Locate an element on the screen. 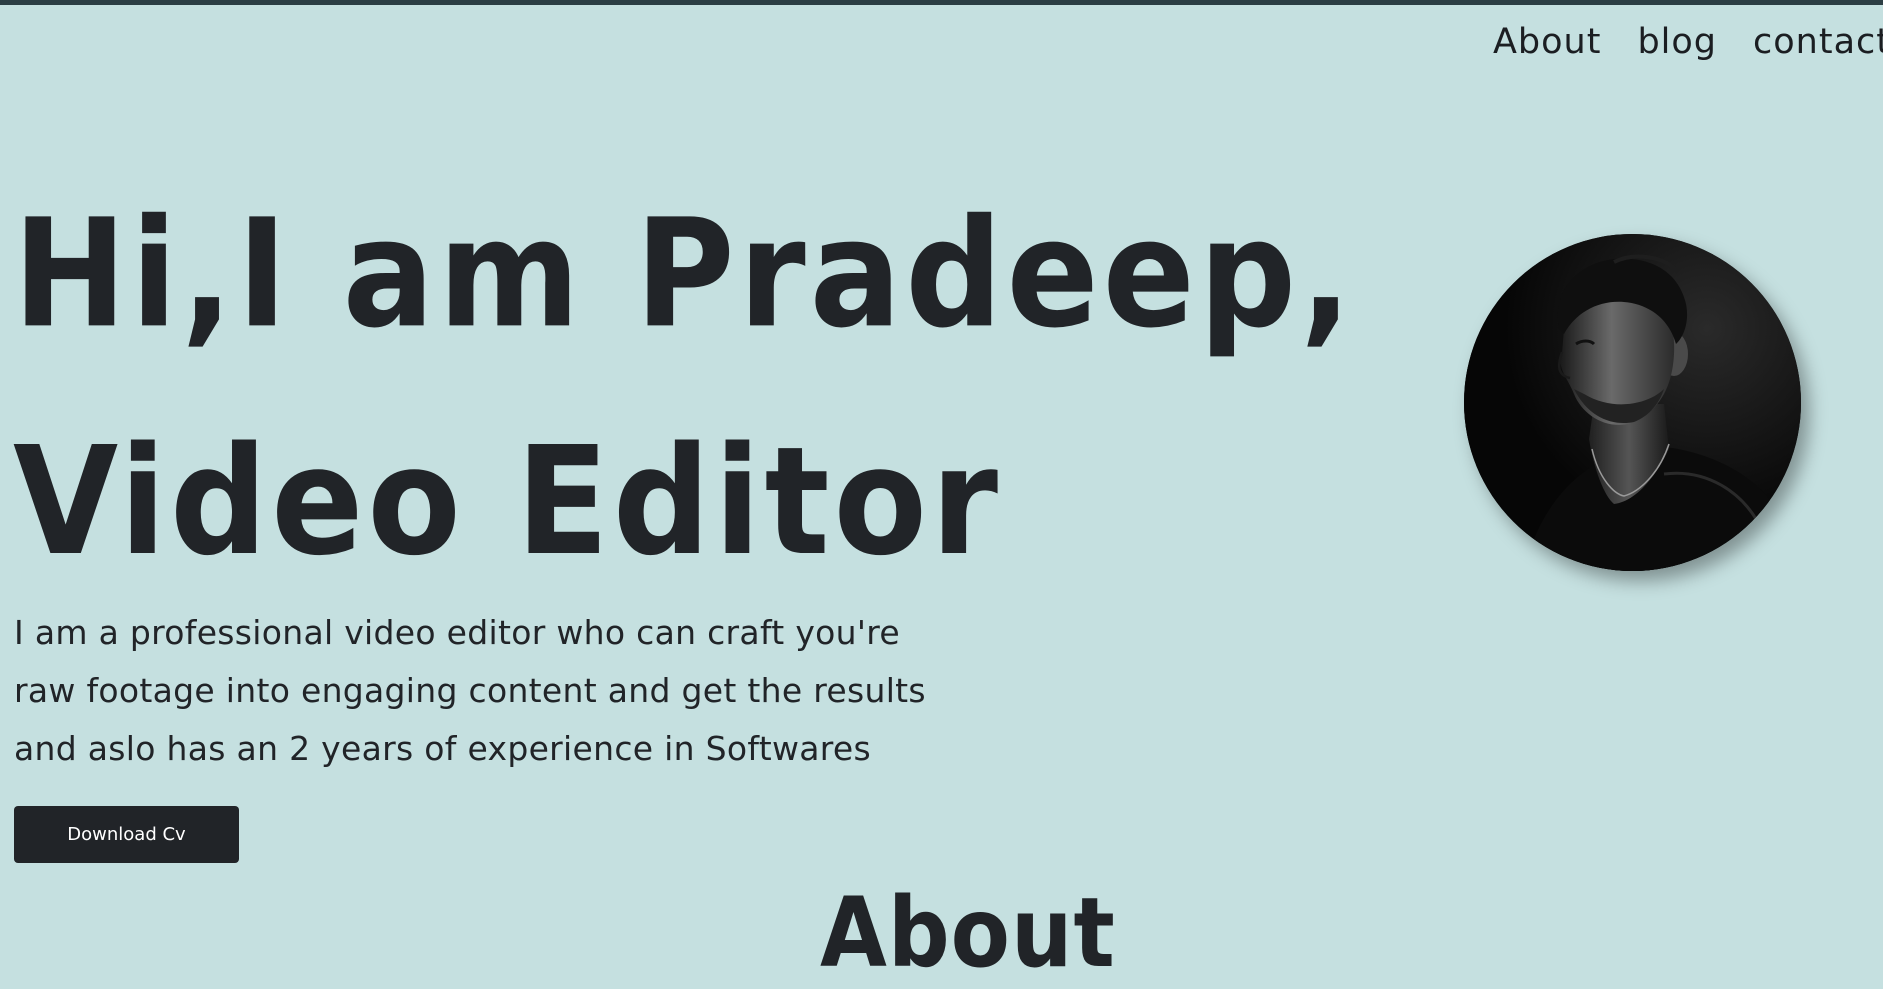 The width and height of the screenshot is (1883, 989). nav-link-about: About is located at coordinates (1547, 42).